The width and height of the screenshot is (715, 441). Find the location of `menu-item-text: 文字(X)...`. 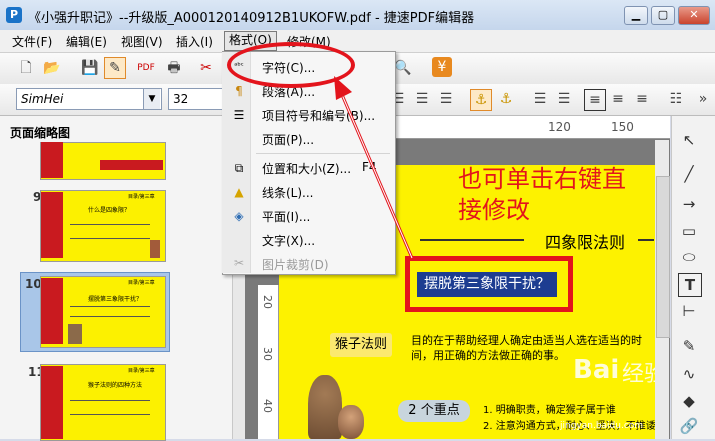

menu-item-text: 文字(X)... is located at coordinates (288, 240).